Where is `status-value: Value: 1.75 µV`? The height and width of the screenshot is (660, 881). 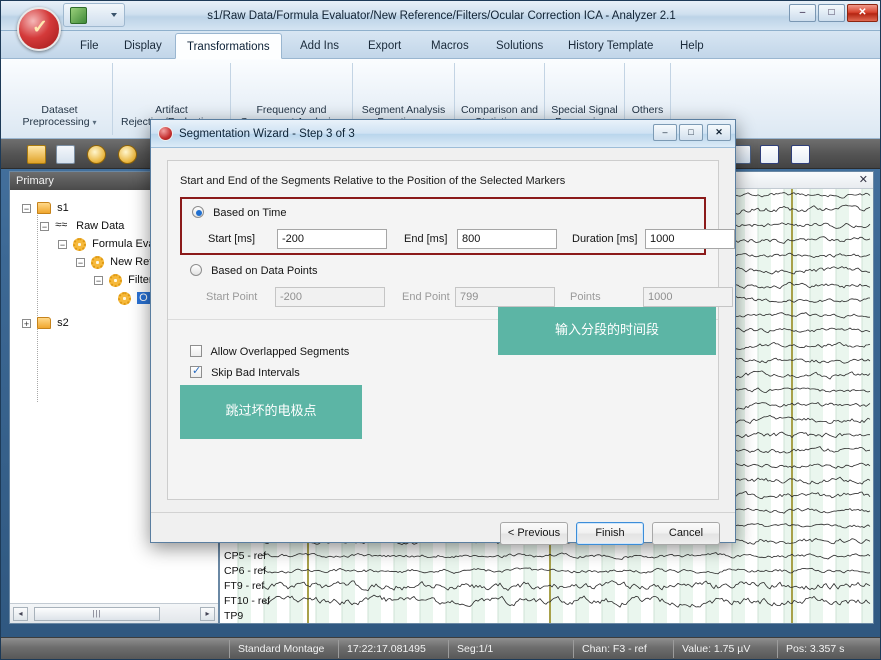 status-value: Value: 1.75 µV is located at coordinates (715, 649).